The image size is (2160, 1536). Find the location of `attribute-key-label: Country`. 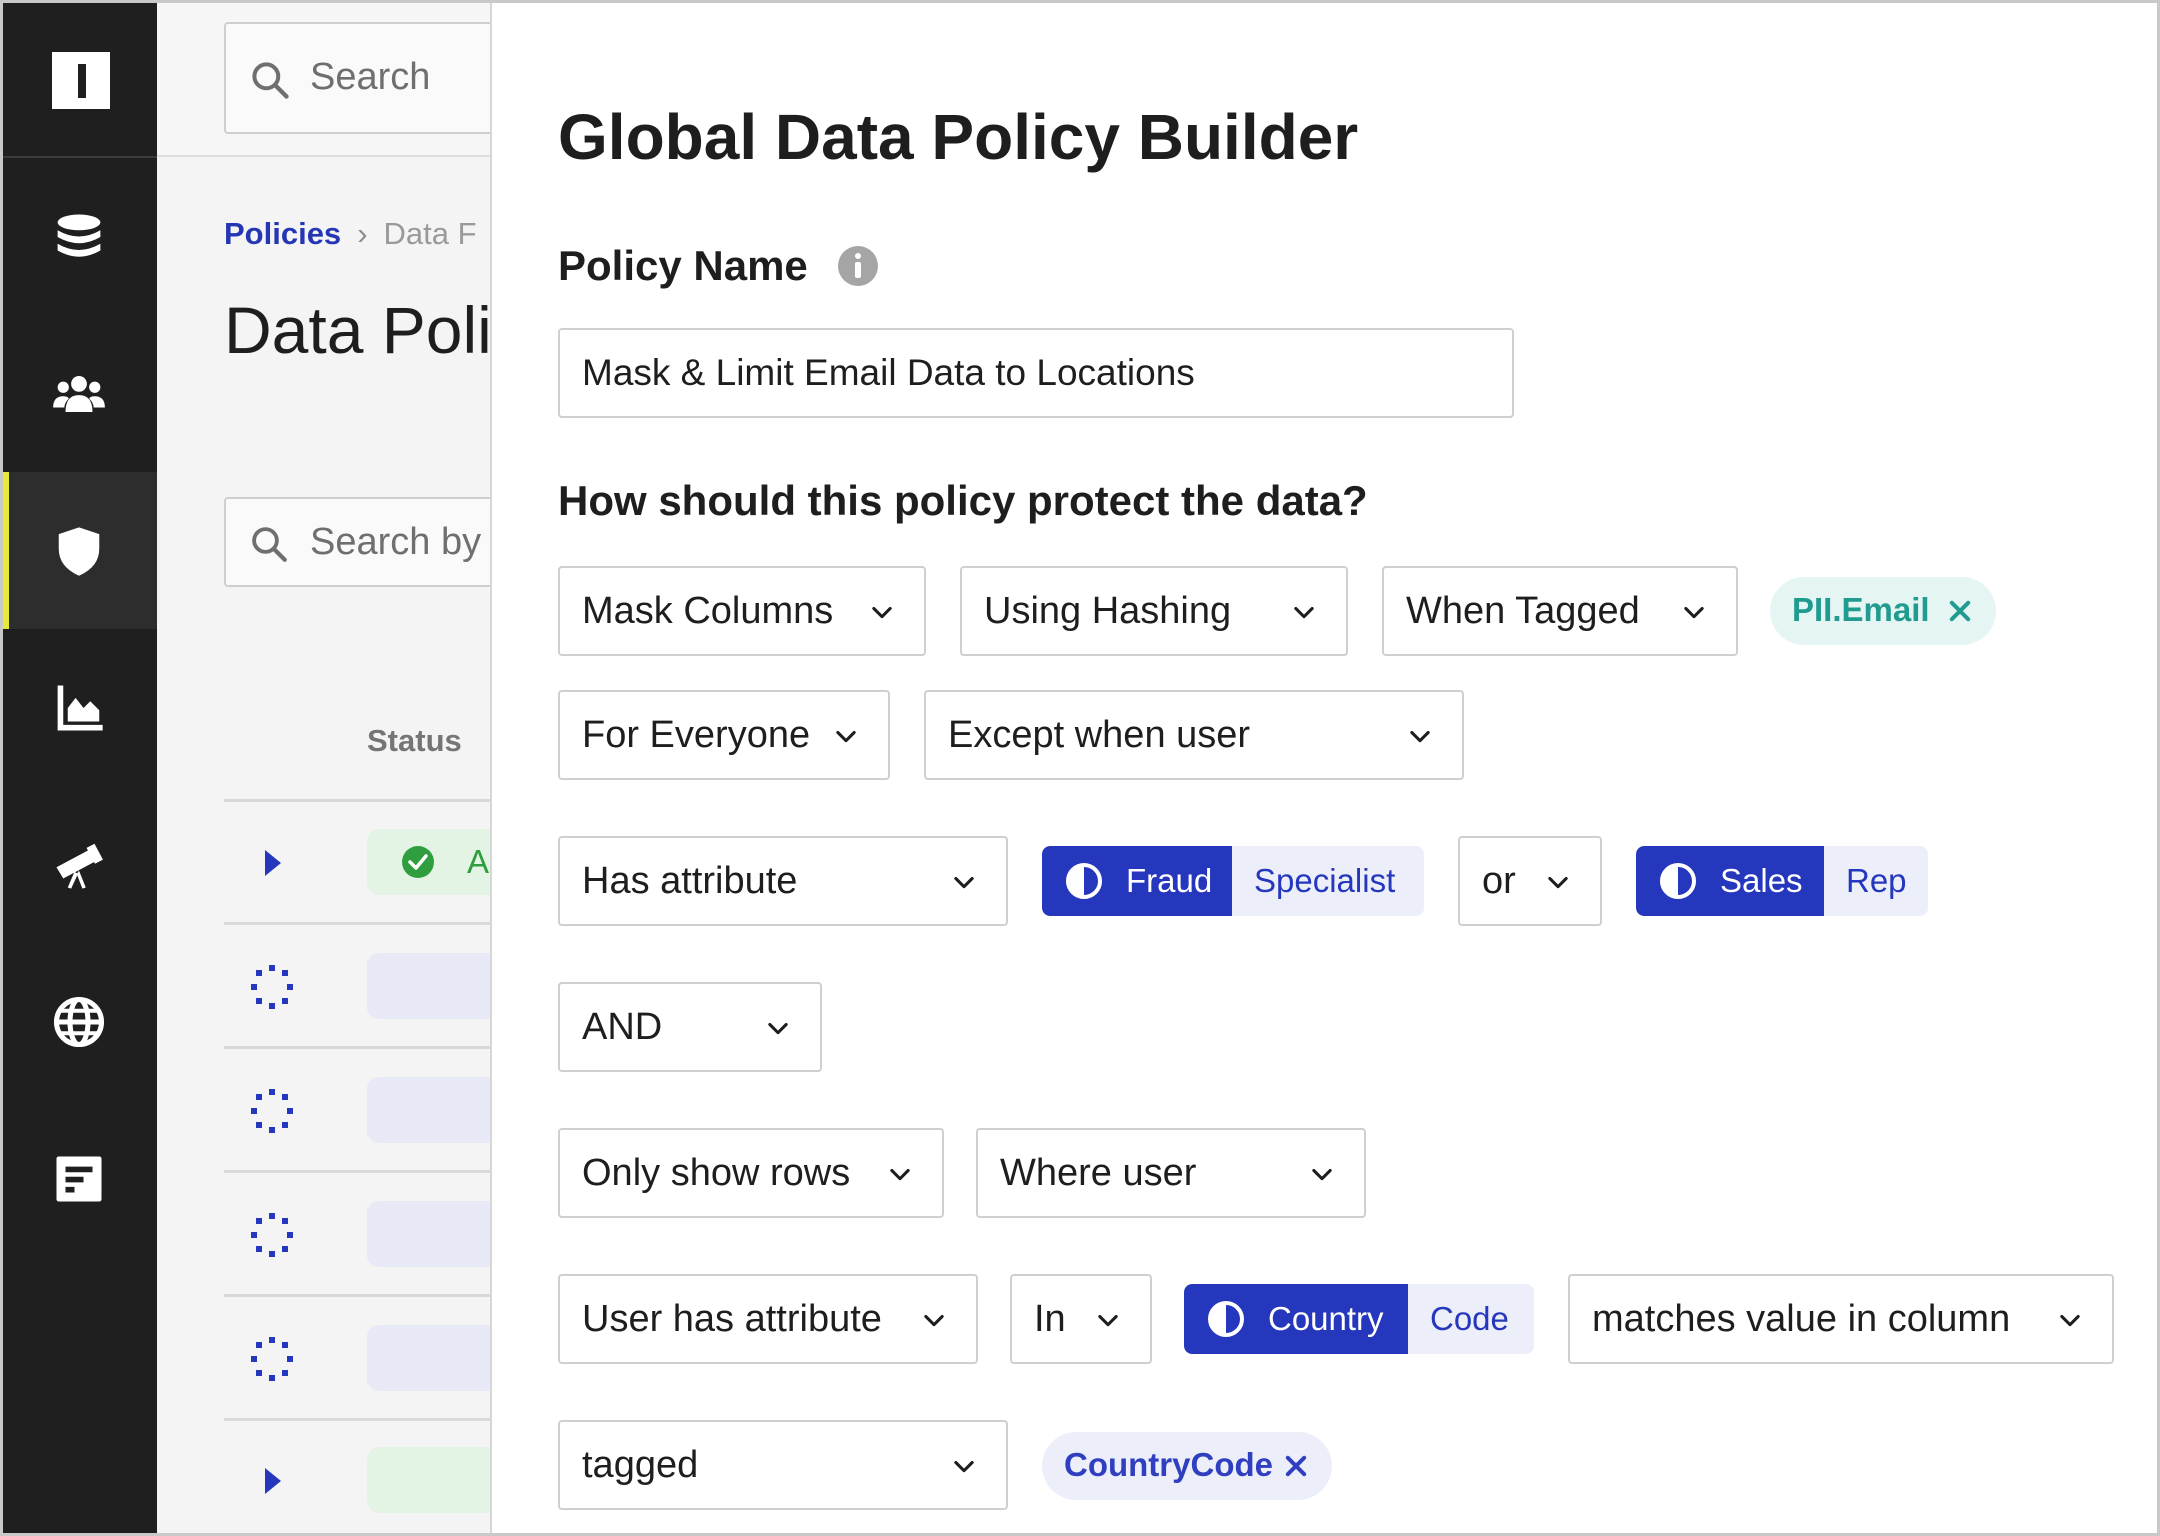

attribute-key-label: Country is located at coordinates (1326, 1318).